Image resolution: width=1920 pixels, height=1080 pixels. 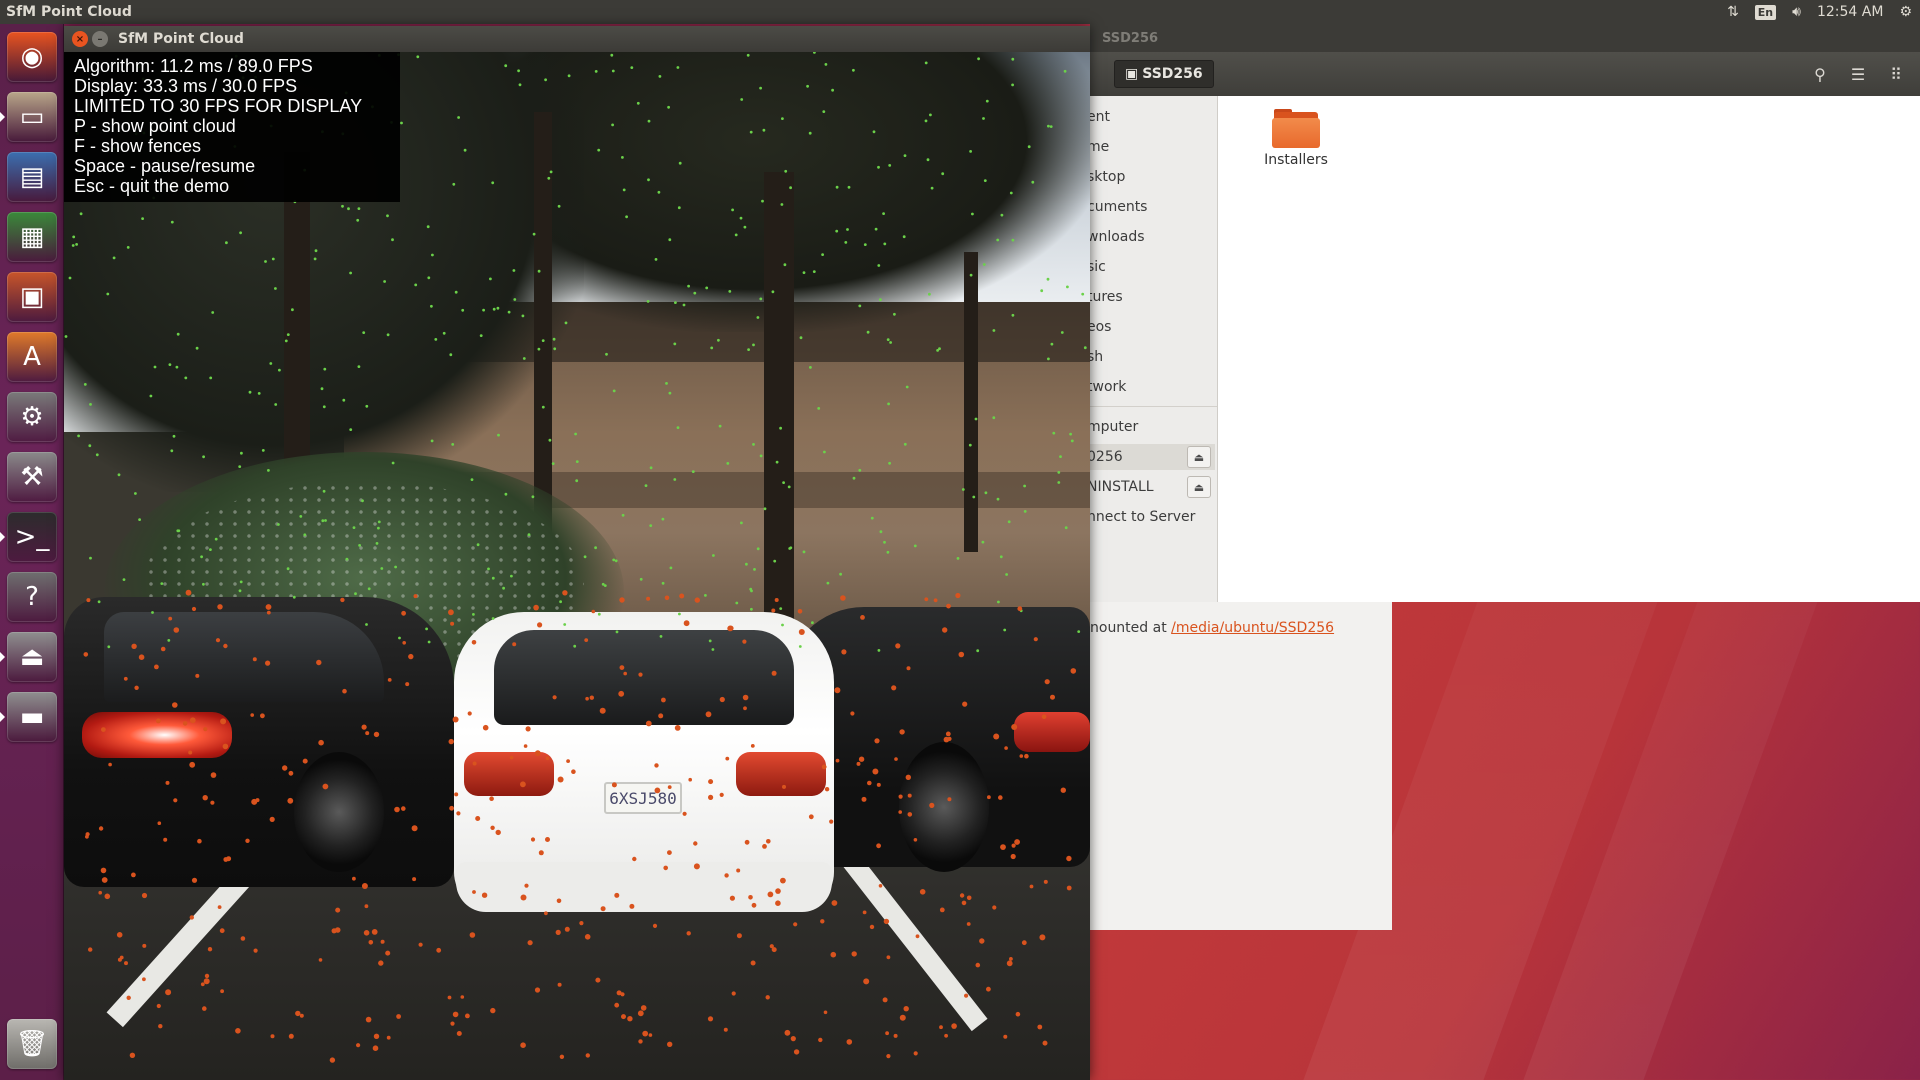 I want to click on launcher-system-settings-icon: ⚙, so click(x=32, y=417).